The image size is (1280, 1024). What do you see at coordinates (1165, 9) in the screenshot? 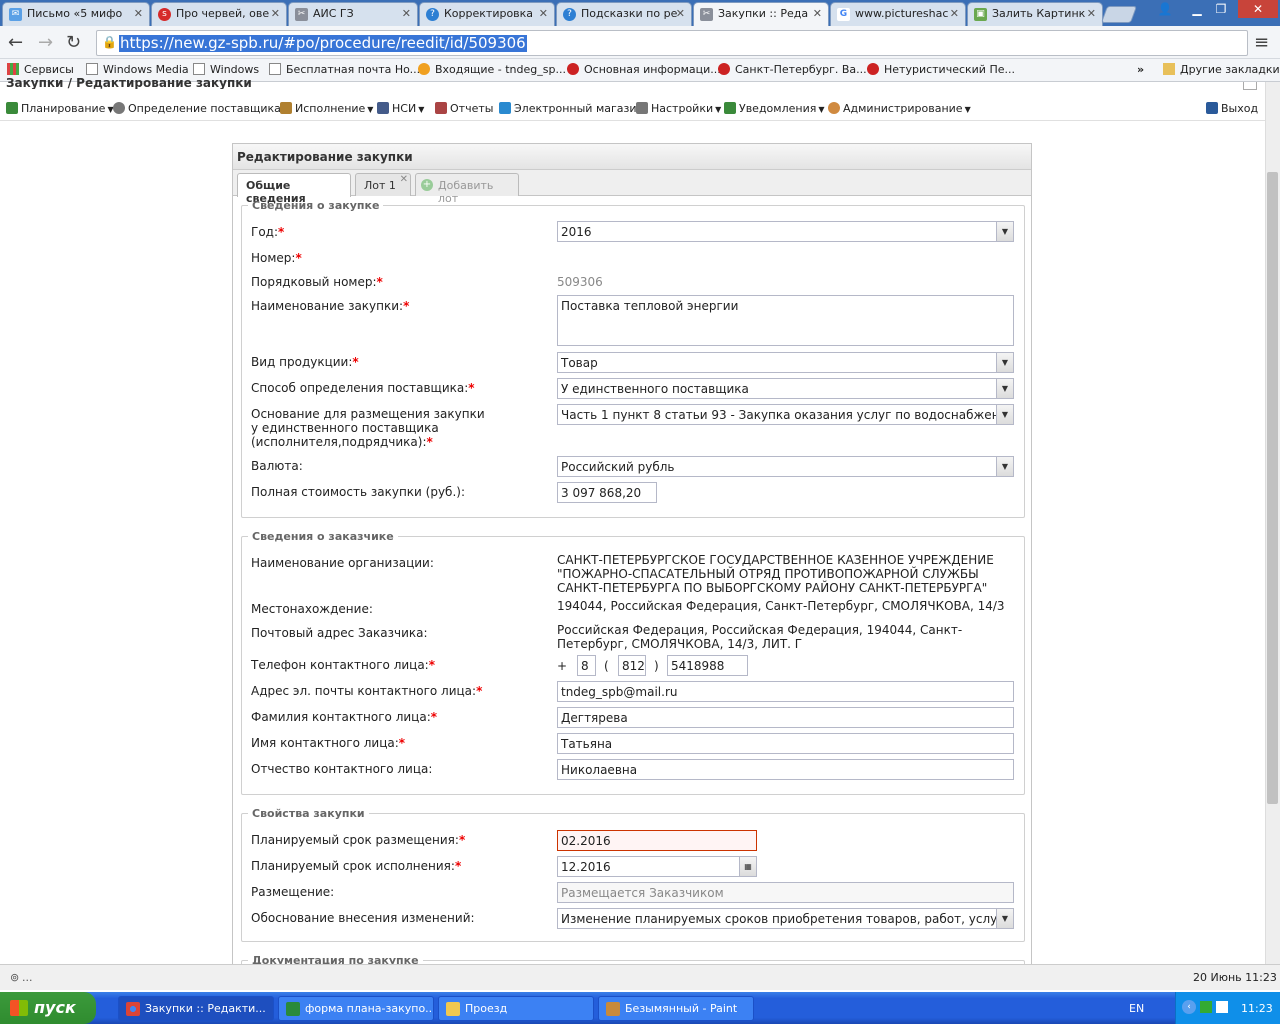
I see `user-icon: 👤` at bounding box center [1165, 9].